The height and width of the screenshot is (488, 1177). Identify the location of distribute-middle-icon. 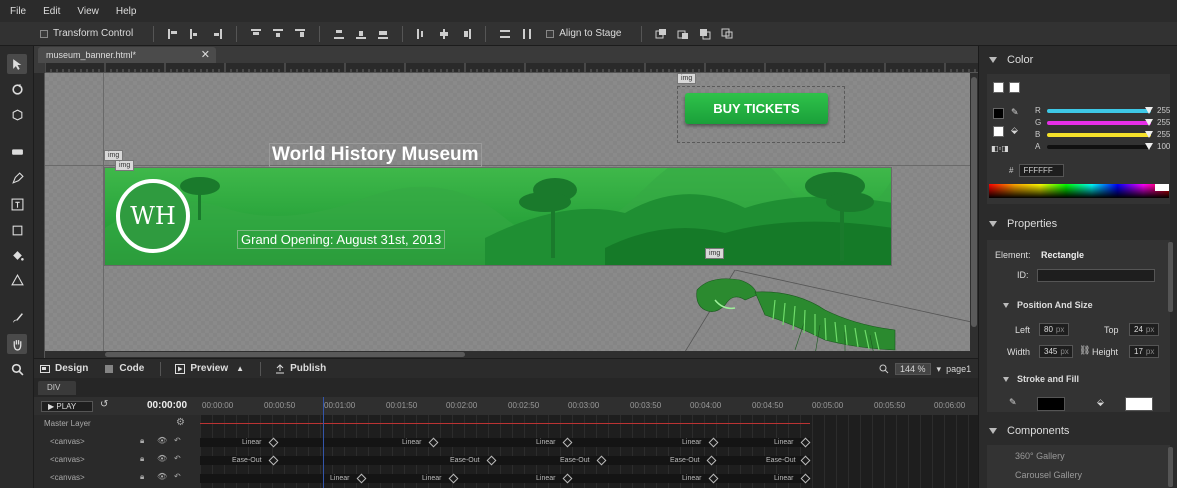
(361, 34).